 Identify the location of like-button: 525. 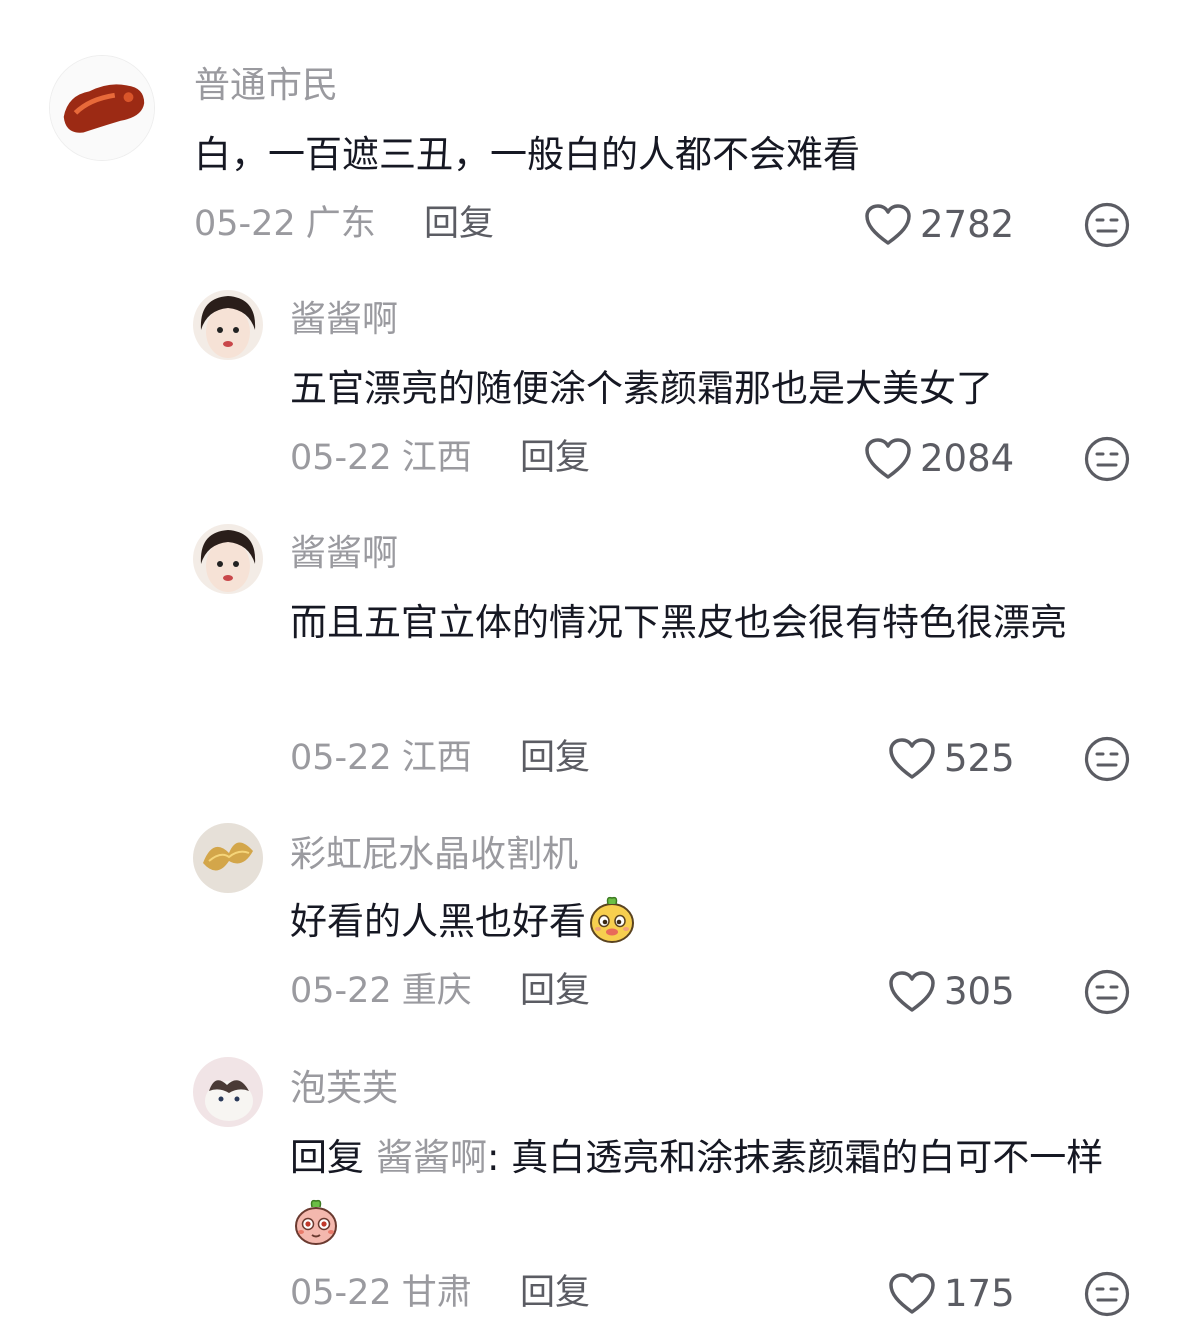
(951, 759).